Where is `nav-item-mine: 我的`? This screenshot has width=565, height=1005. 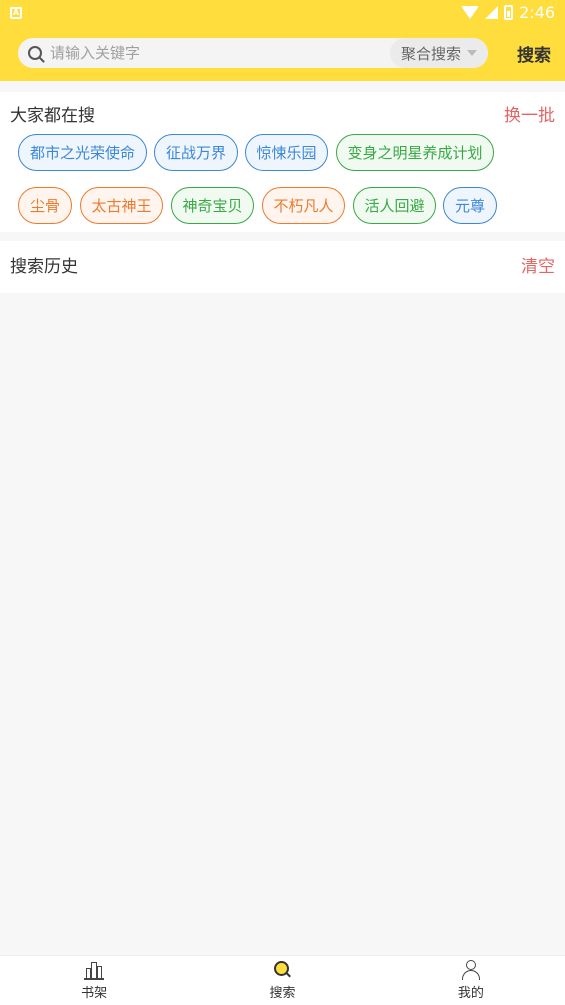
nav-item-mine: 我的 is located at coordinates (471, 980).